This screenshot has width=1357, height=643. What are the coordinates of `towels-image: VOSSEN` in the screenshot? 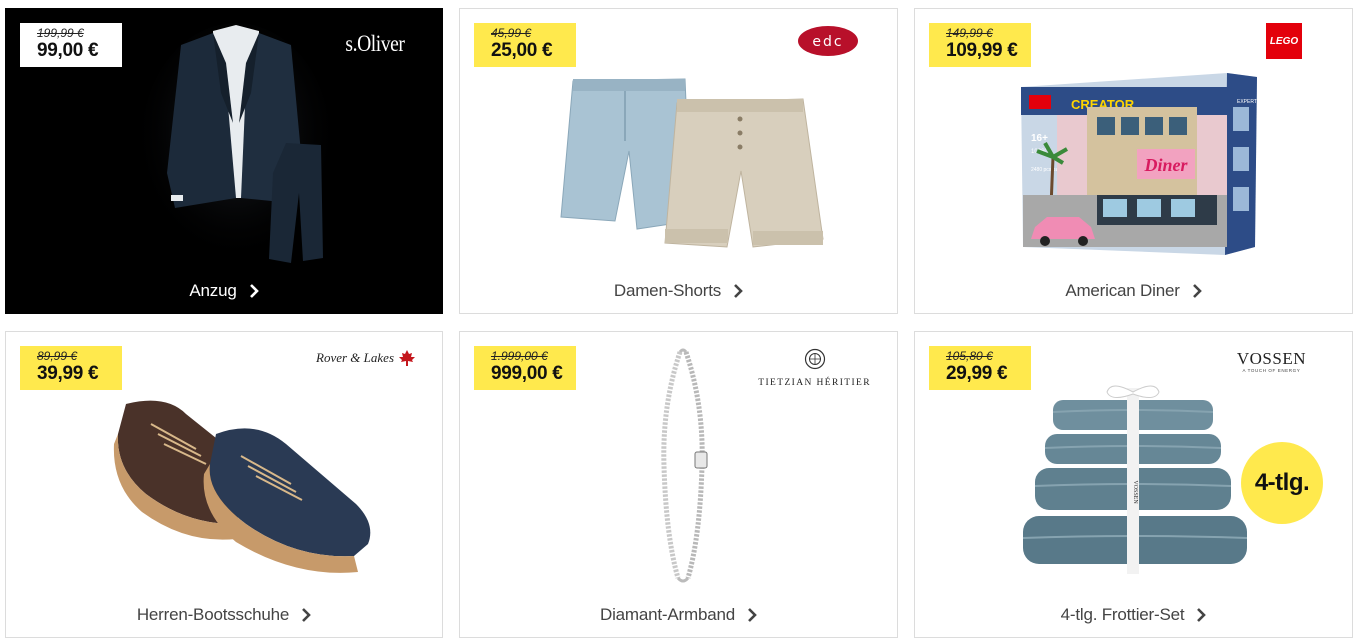 It's located at (1135, 479).